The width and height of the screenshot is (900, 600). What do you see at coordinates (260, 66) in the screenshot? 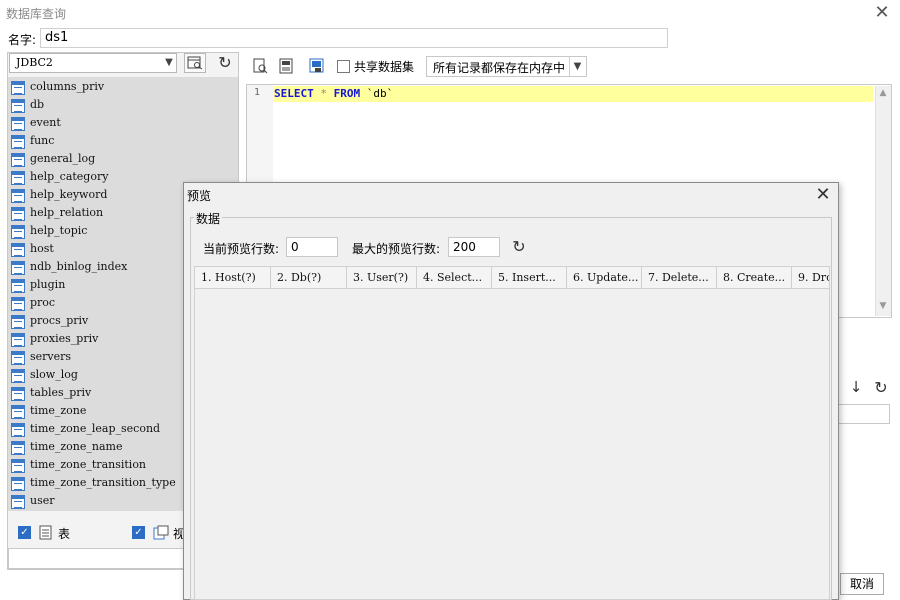
I see `query-design-icon` at bounding box center [260, 66].